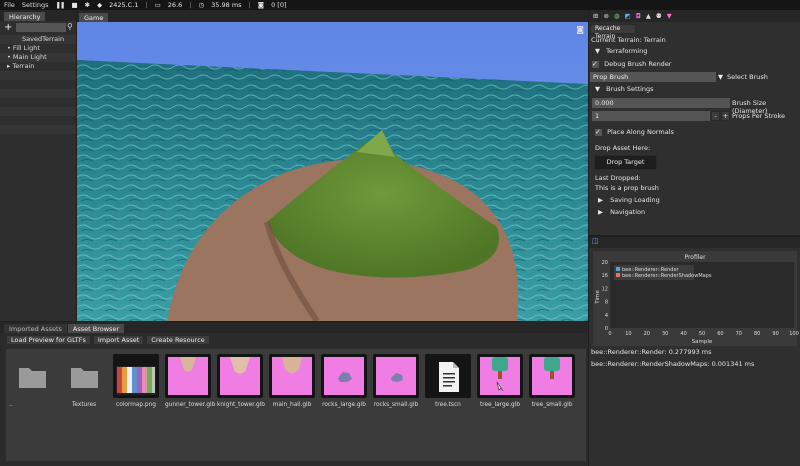  Describe the element at coordinates (595, 16) in the screenshot. I see `hierarchy-tree-icon: ⊞` at that location.